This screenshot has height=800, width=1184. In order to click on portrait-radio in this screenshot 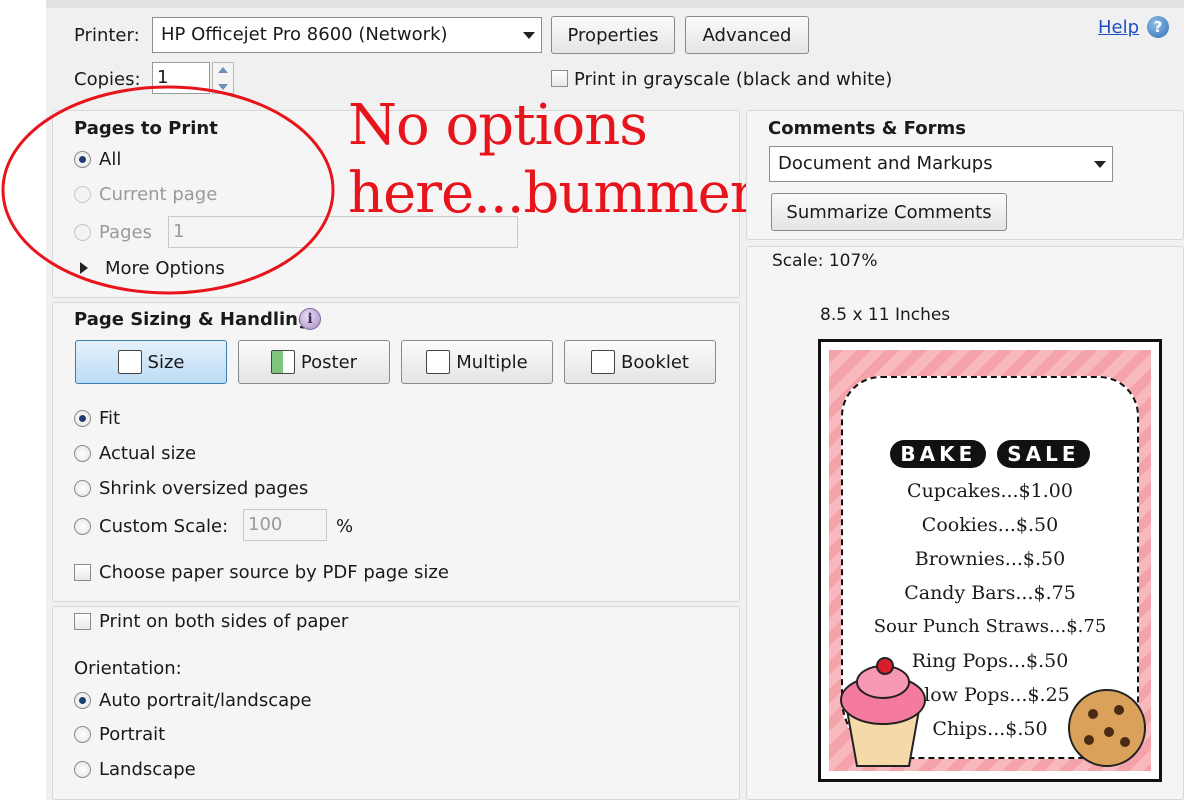, I will do `click(82, 734)`.